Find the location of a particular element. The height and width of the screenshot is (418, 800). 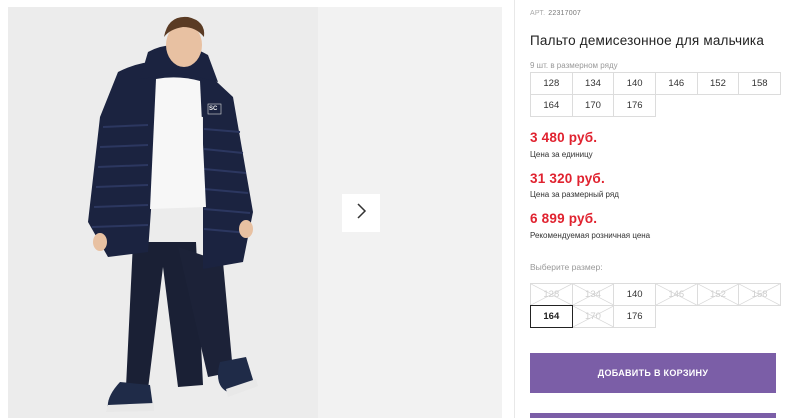

retail-price-note: Рекомендуемая розничная цена is located at coordinates (590, 235).